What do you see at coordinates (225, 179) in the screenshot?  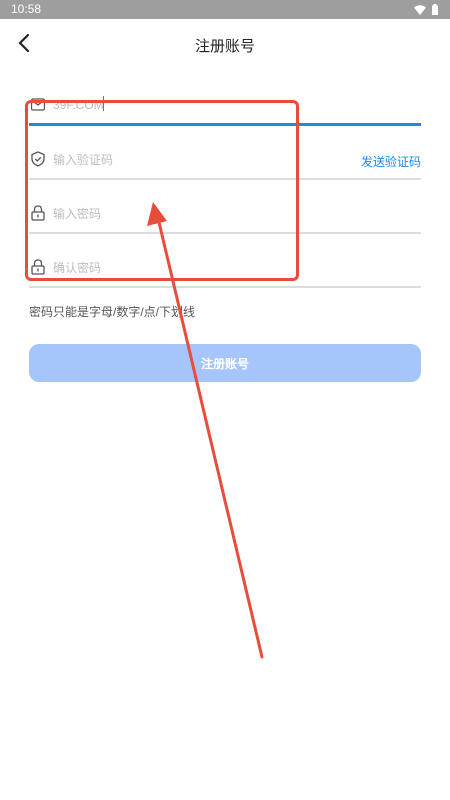 I see `code-underline` at bounding box center [225, 179].